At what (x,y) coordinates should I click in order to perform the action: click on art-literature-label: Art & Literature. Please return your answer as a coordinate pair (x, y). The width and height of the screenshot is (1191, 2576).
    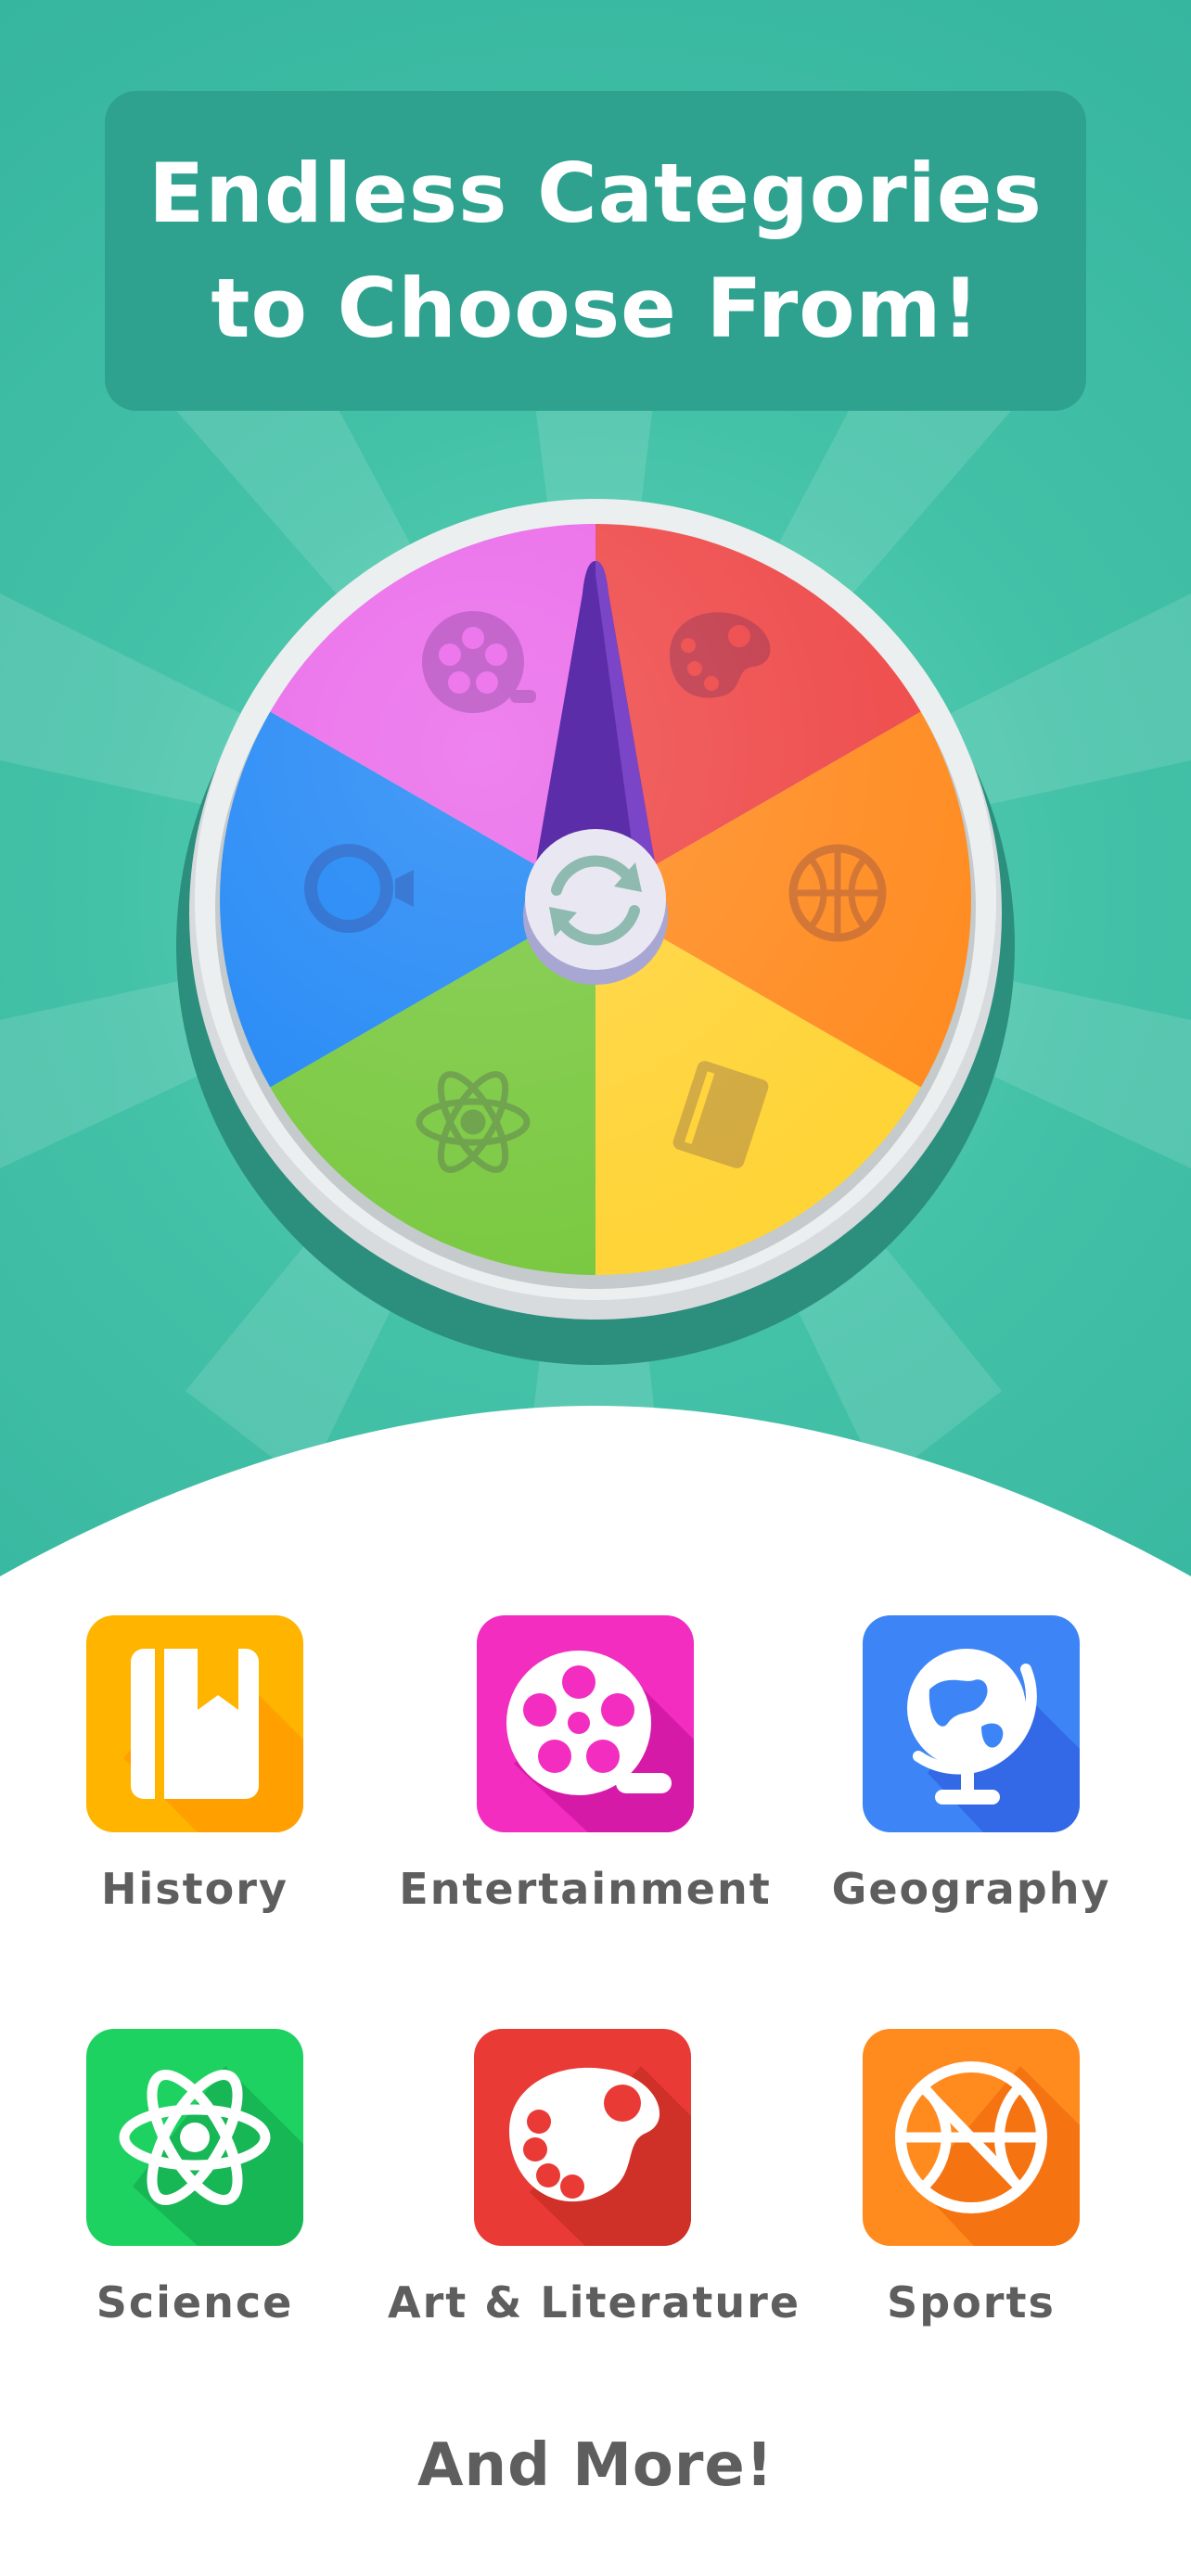
    Looking at the image, I should click on (594, 2302).